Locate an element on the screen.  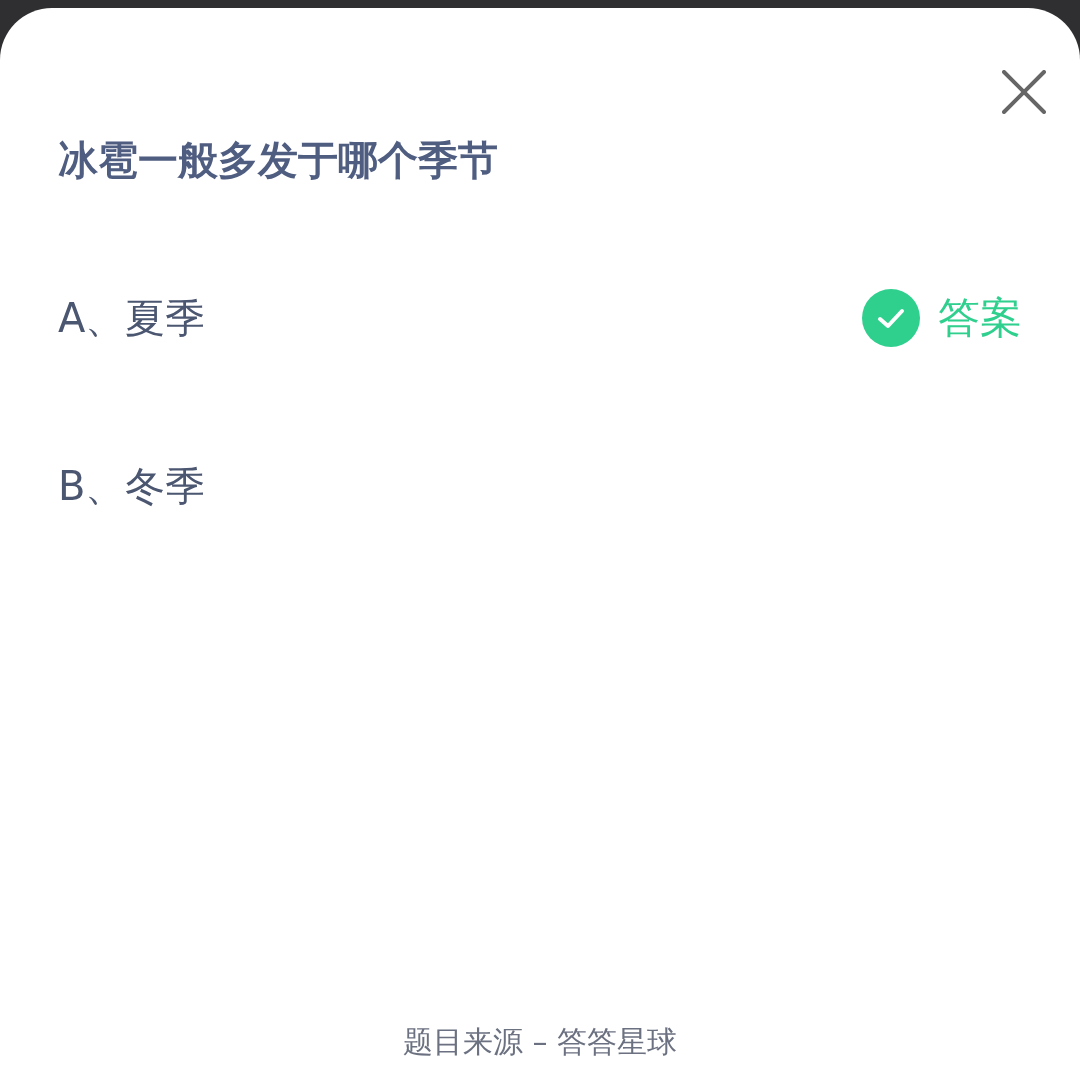
answer-label: 答案 is located at coordinates (980, 318).